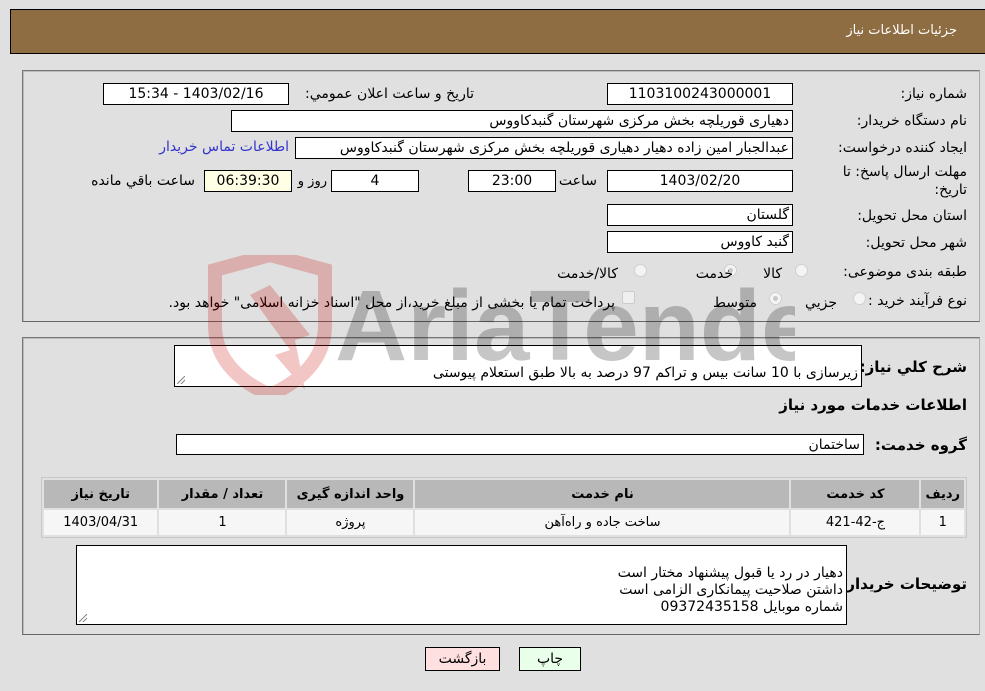  I want to click on back-button: بازگشت, so click(462, 659).